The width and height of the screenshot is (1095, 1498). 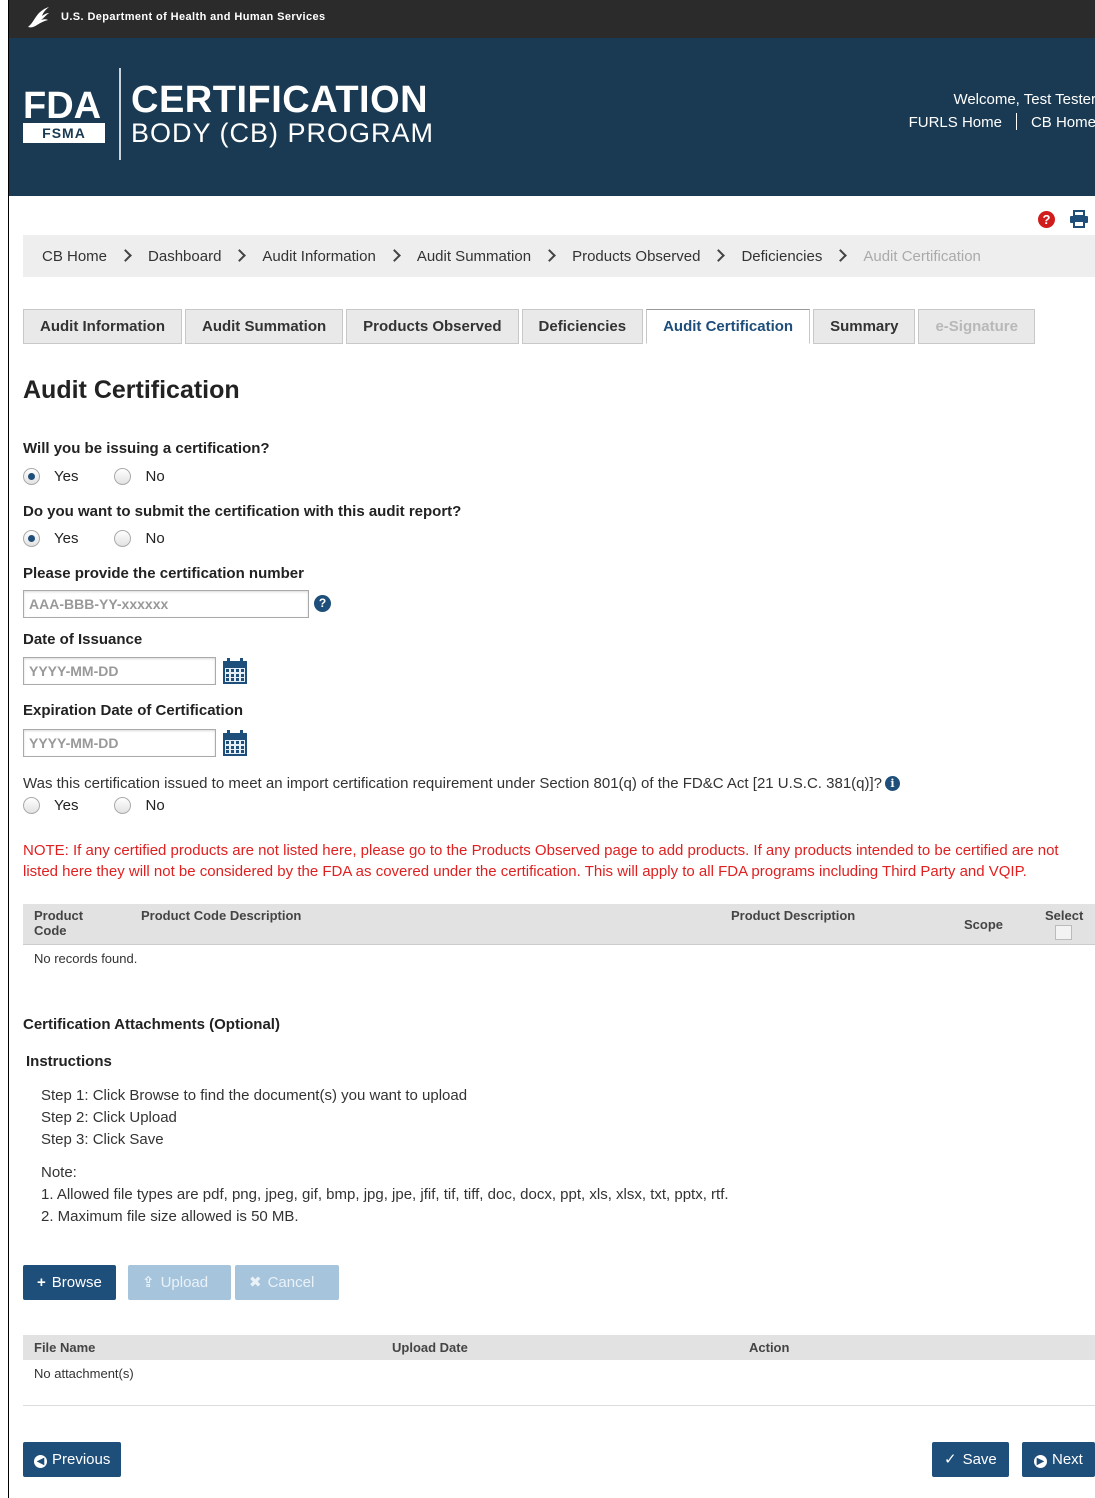 I want to click on save-button: ✓ Save, so click(x=970, y=1459).